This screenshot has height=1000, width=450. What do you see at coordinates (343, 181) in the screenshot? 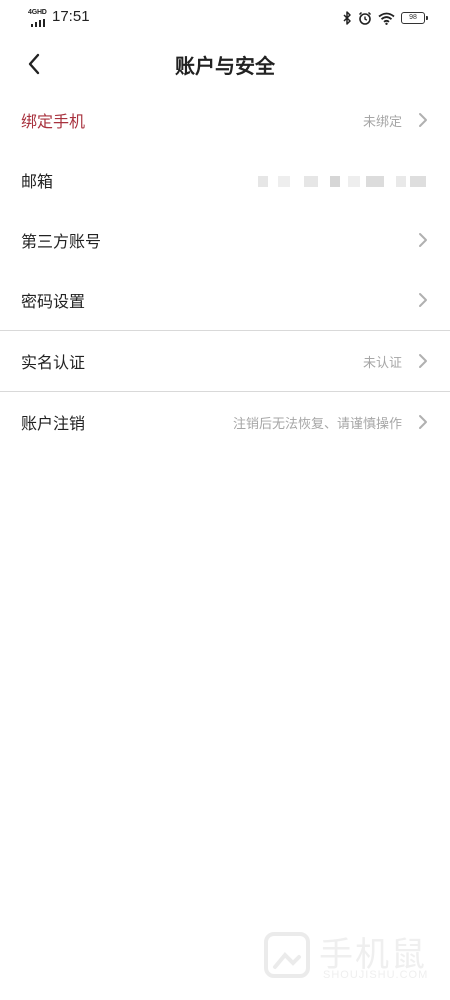
I see `masked-email-value` at bounding box center [343, 181].